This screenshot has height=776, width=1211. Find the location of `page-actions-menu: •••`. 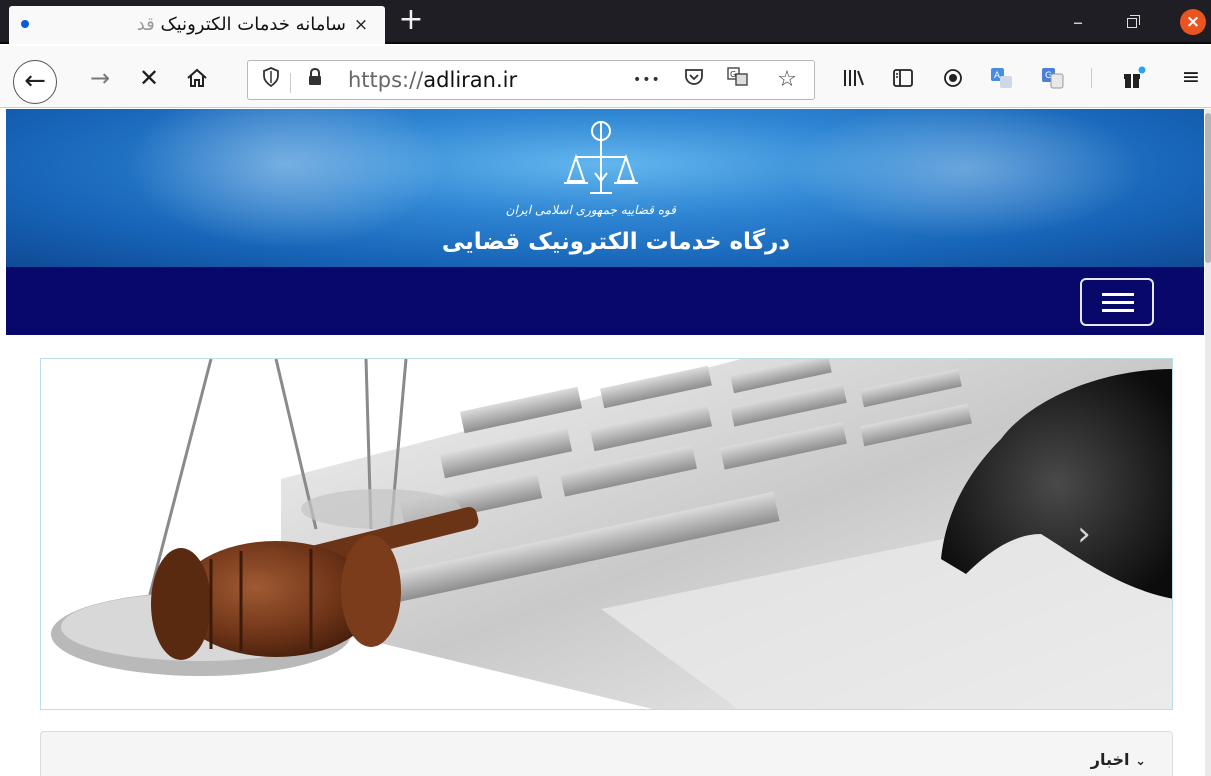

page-actions-menu: ••• is located at coordinates (646, 80).